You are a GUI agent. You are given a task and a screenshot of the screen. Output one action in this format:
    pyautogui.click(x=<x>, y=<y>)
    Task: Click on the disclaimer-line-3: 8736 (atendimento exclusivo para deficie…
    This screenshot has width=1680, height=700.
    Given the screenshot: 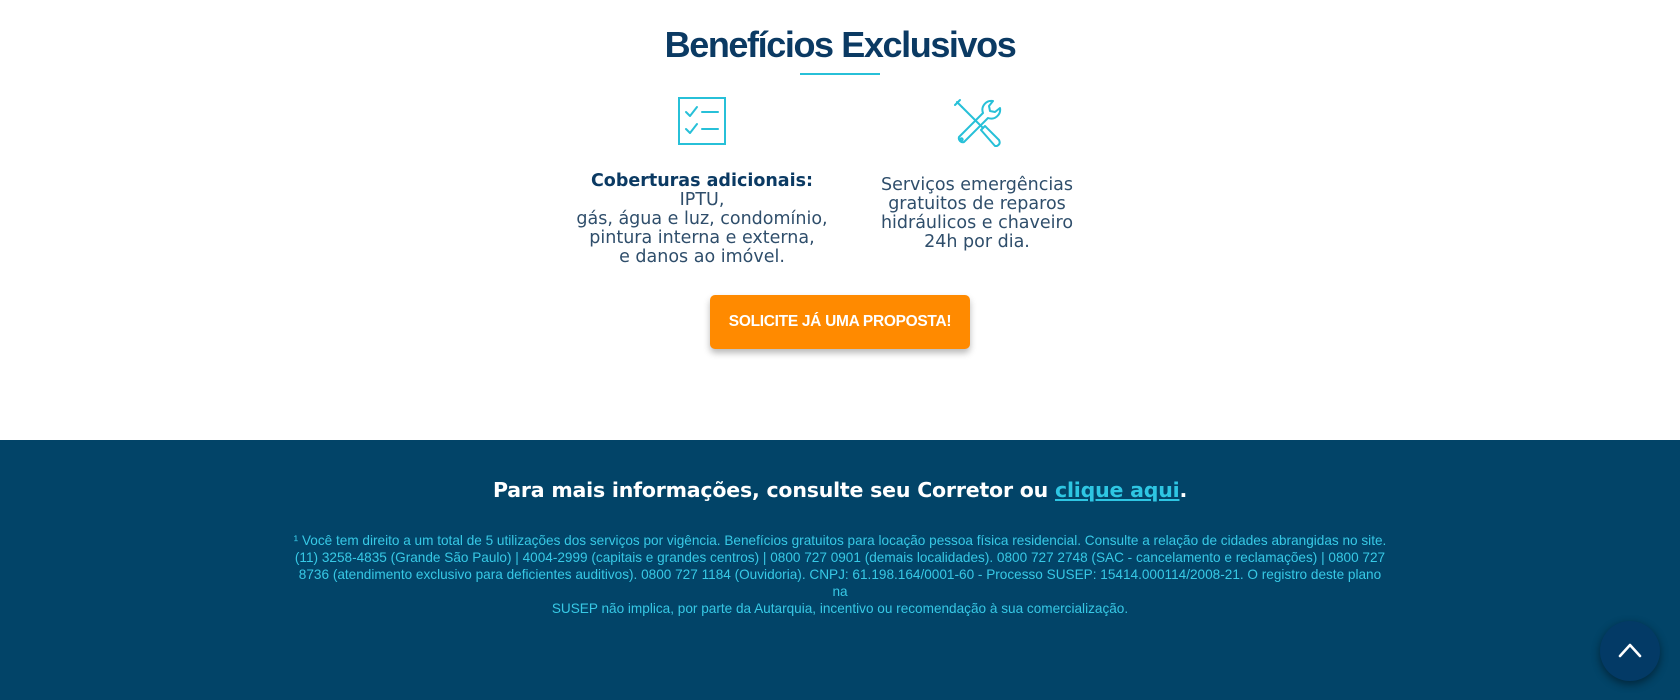 What is the action you would take?
    pyautogui.click(x=840, y=583)
    